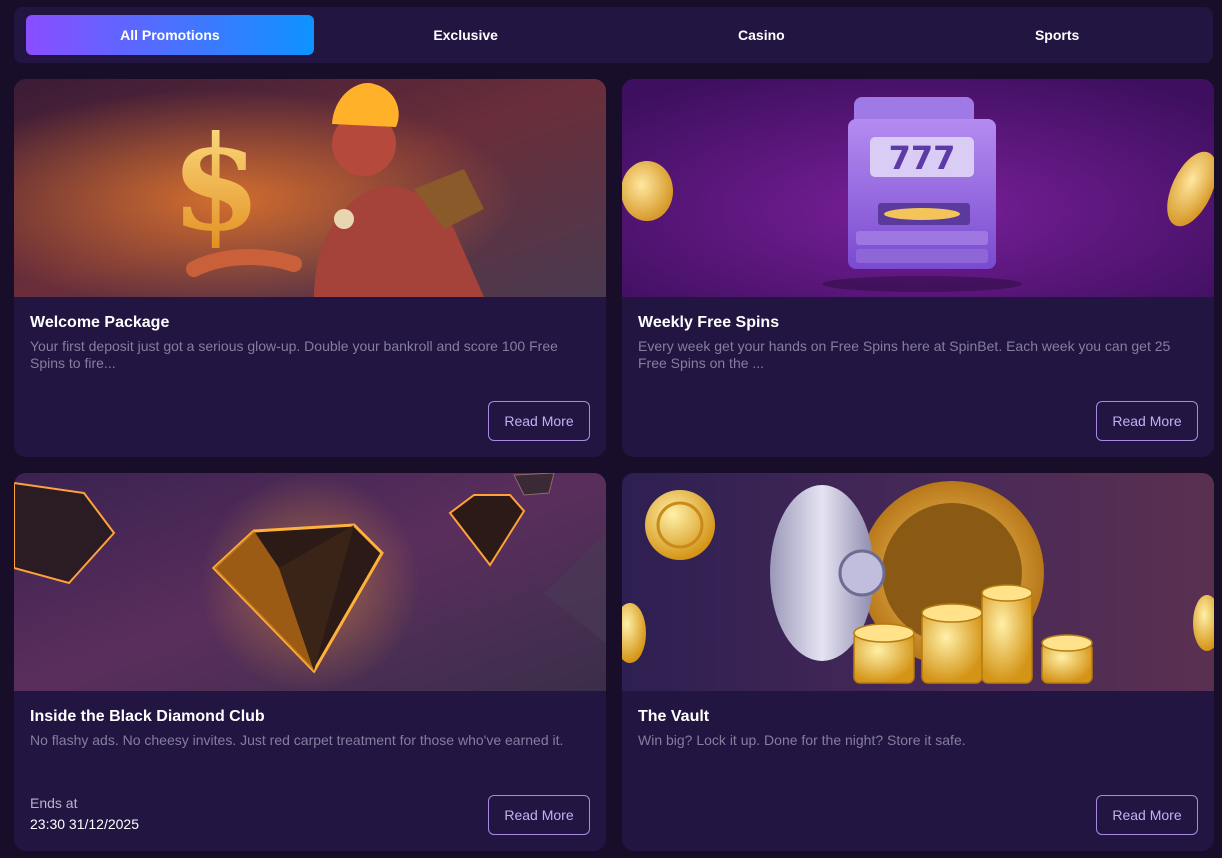 This screenshot has height=858, width=1222. Describe the element at coordinates (147, 716) in the screenshot. I see `card-title: Inside the Black Diamond Club` at that location.